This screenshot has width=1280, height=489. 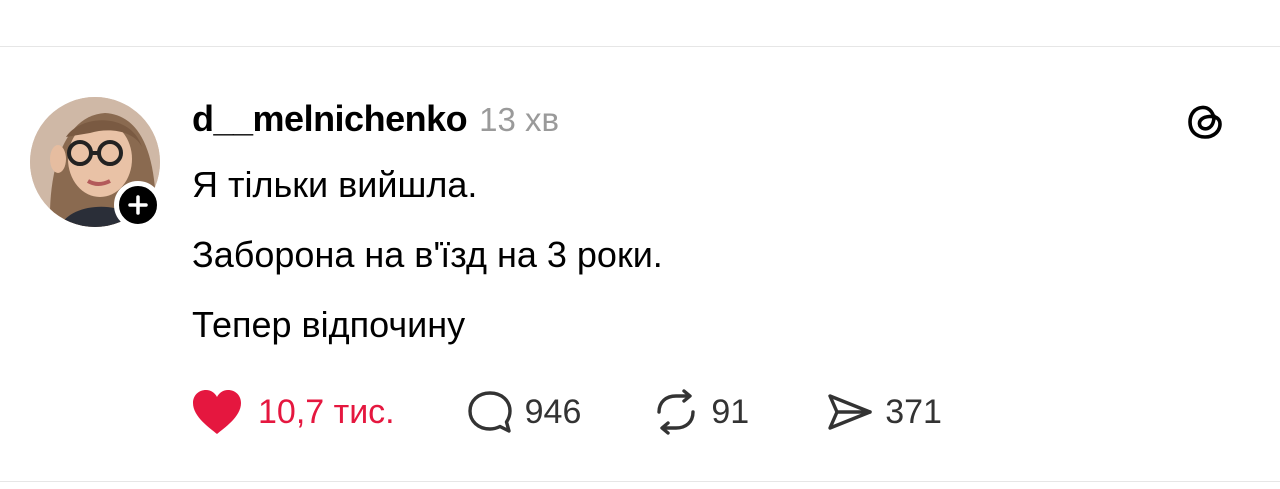 What do you see at coordinates (700, 412) in the screenshot?
I see `repost-button: 91` at bounding box center [700, 412].